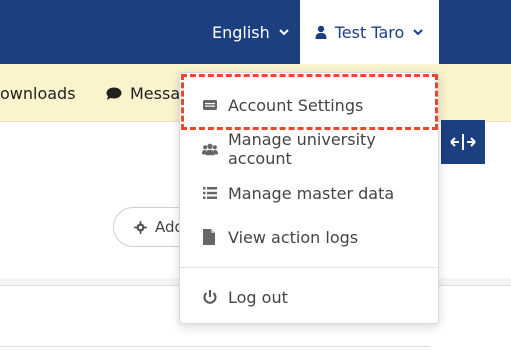 The image size is (511, 350). Describe the element at coordinates (215, 346) in the screenshot. I see `divider` at that location.